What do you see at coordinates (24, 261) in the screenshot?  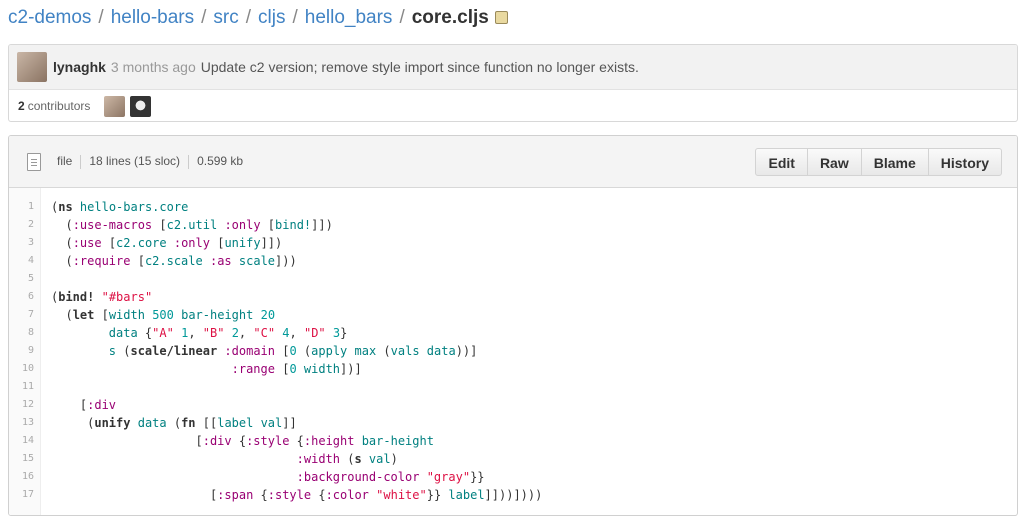 I see `line-number: 4` at bounding box center [24, 261].